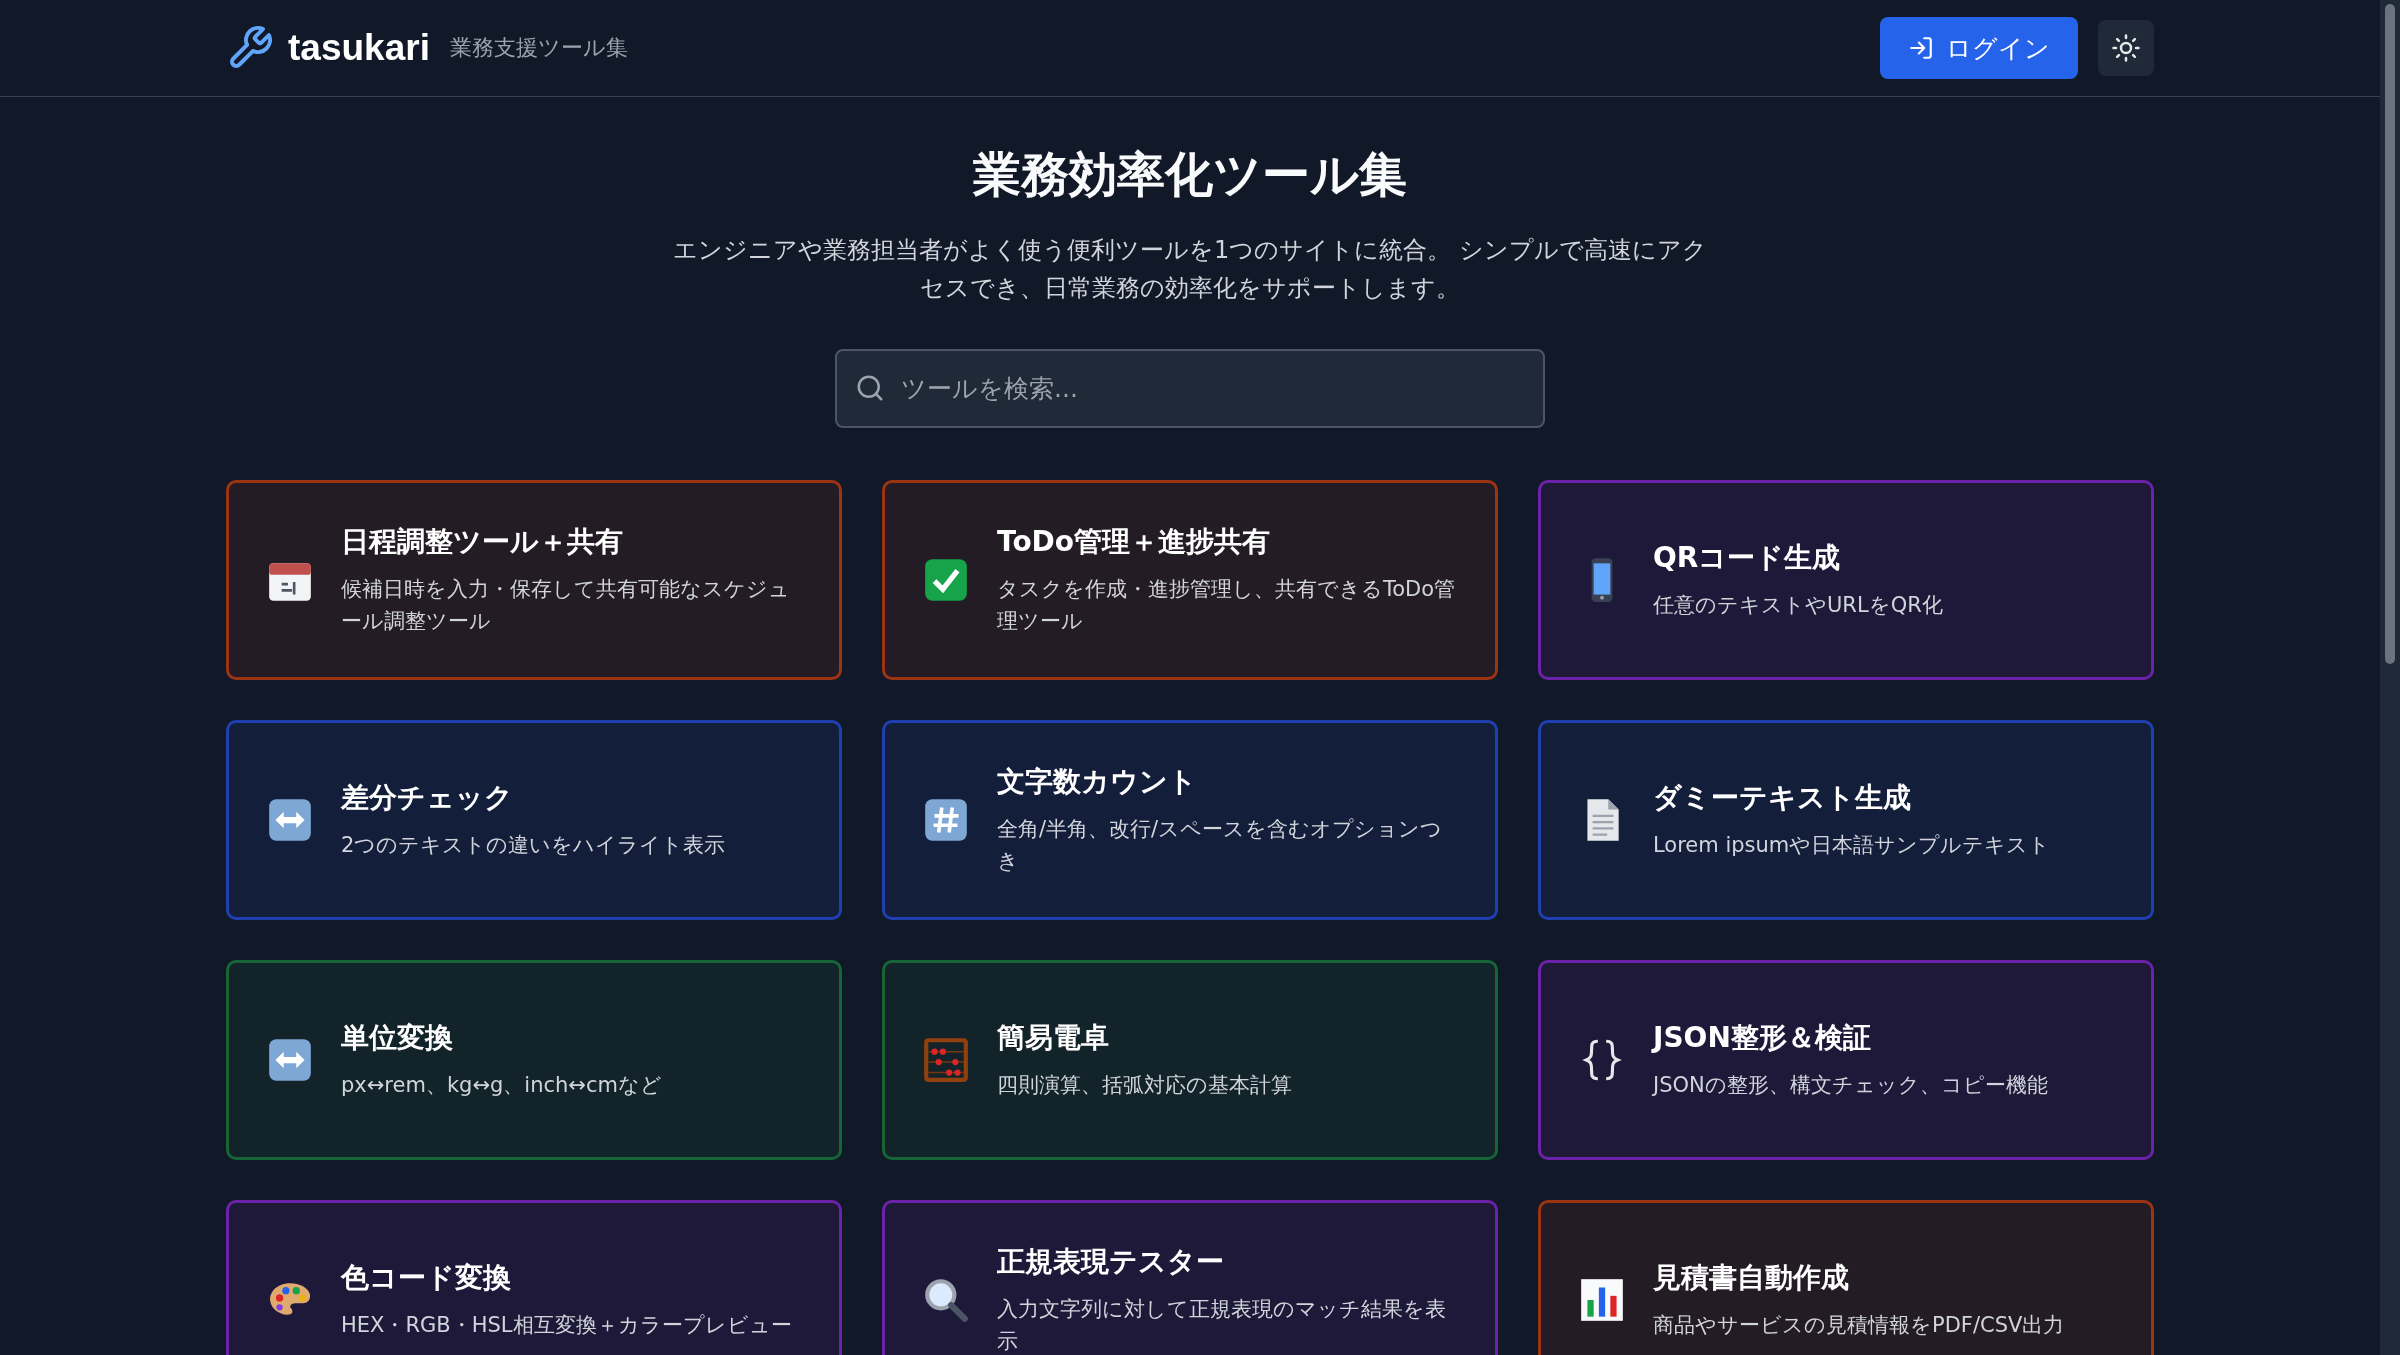  What do you see at coordinates (1190, 1060) in the screenshot?
I see `tool-card: 簡易電卓 四則演算、括弧対応の基本計算` at bounding box center [1190, 1060].